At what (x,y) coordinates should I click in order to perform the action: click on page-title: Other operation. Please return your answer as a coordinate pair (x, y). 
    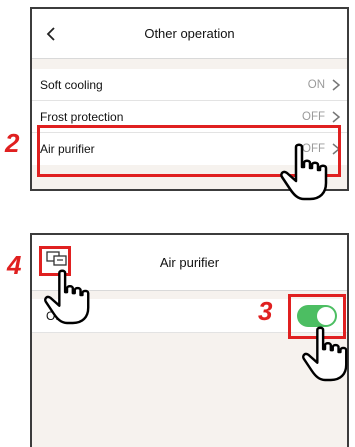
    Looking at the image, I should click on (189, 33).